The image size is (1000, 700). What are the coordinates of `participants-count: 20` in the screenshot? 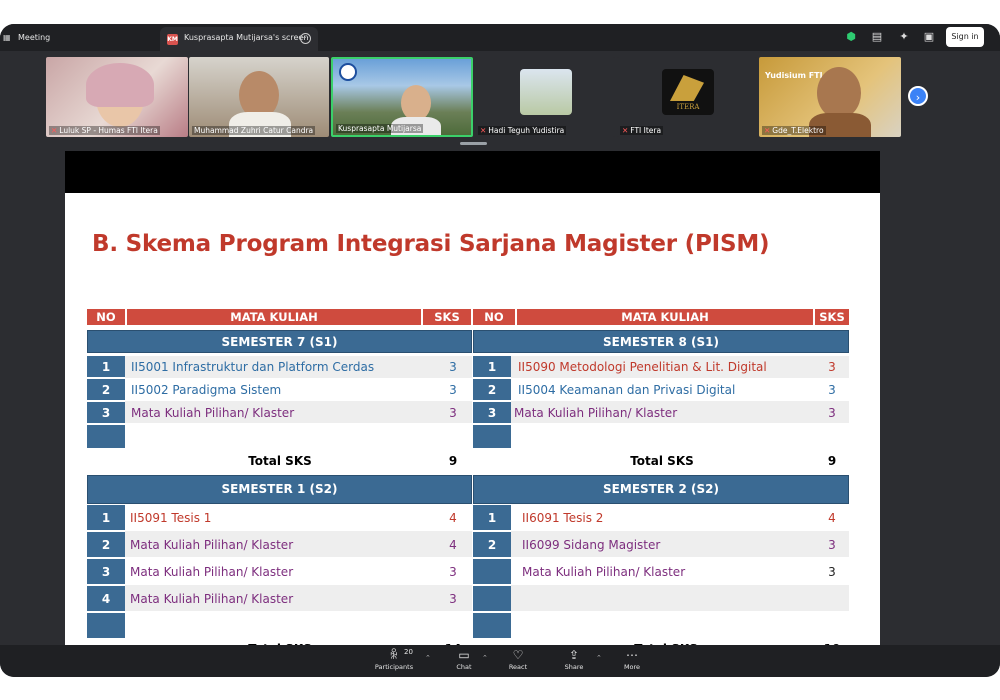 It's located at (408, 652).